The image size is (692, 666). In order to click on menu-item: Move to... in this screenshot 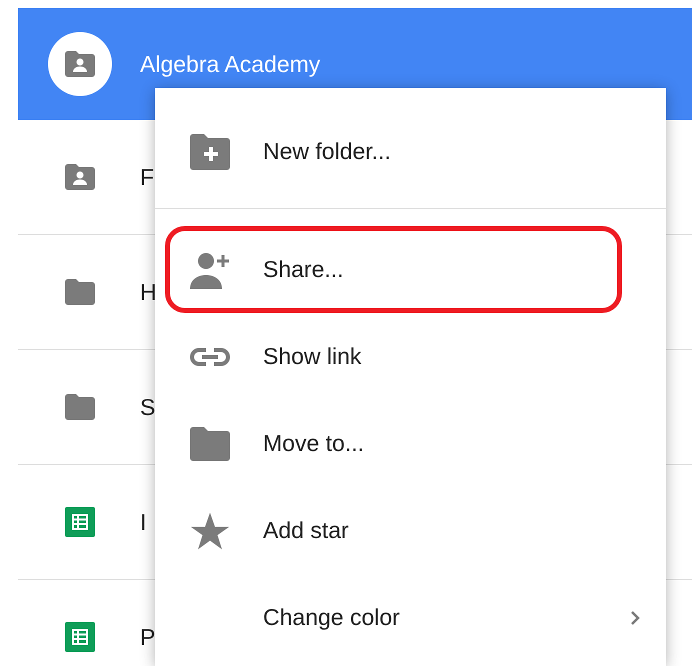, I will do `click(410, 443)`.